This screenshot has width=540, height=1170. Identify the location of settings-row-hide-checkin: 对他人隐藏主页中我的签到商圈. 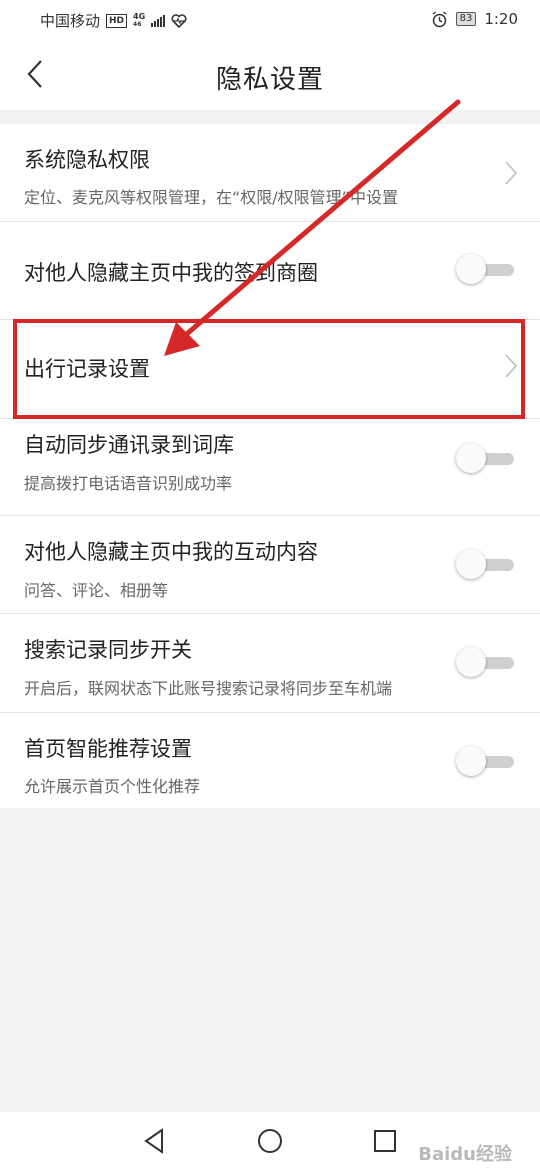
(270, 271).